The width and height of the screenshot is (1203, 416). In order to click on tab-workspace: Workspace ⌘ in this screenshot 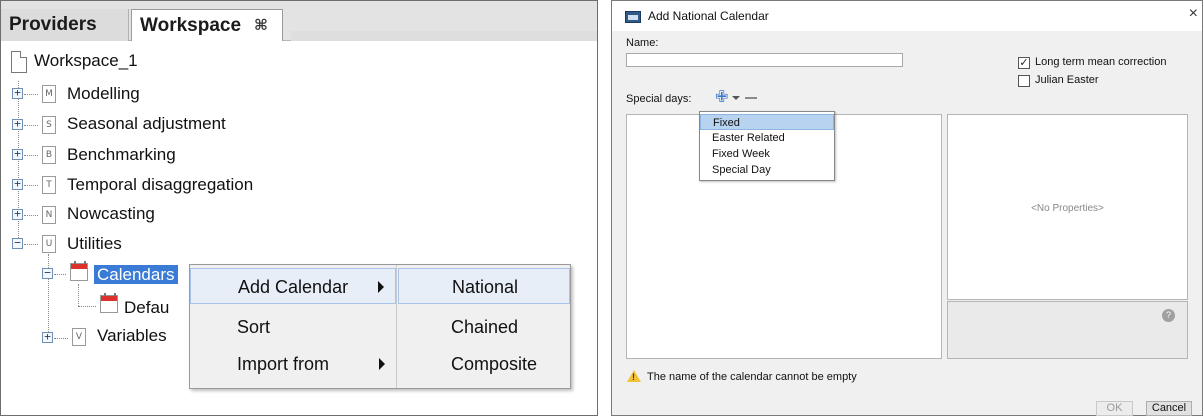, I will do `click(207, 25)`.